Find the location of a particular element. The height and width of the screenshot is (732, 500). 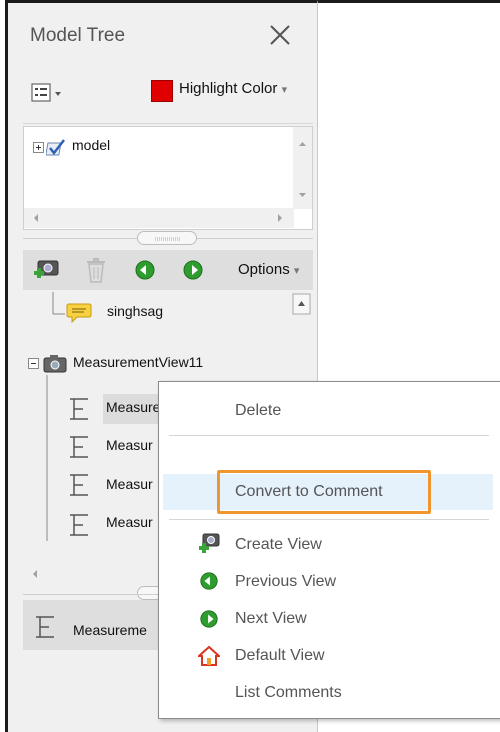

vertical-scrollbar is located at coordinates (302, 168).